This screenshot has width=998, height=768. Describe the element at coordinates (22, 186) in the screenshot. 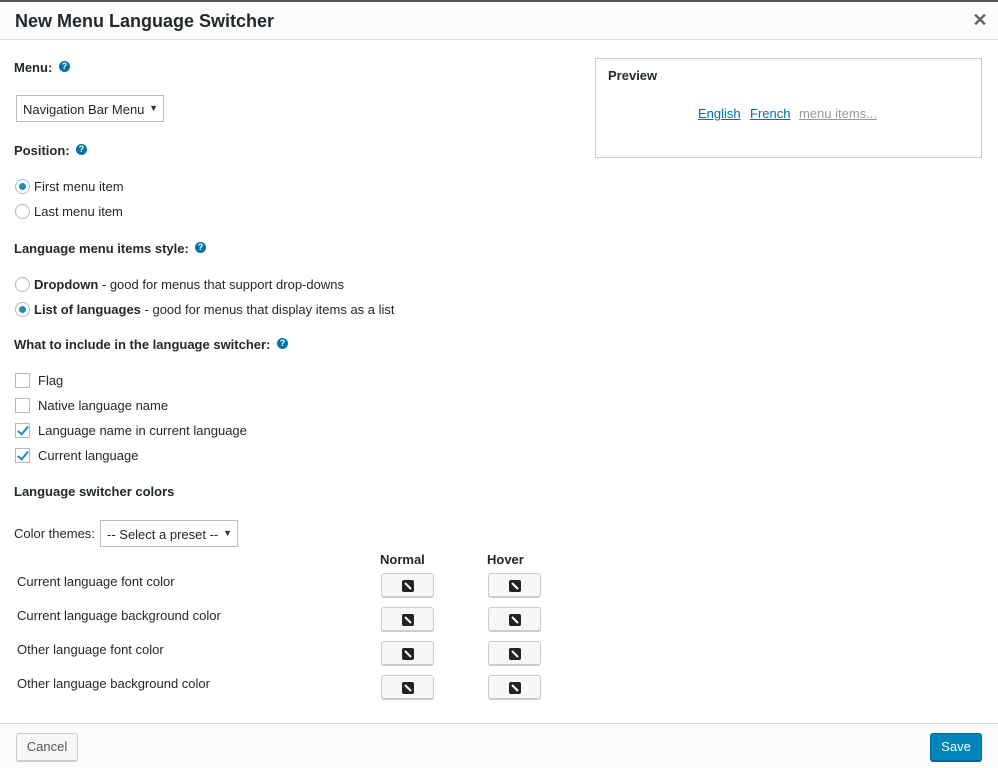

I see `position-first-radio` at that location.